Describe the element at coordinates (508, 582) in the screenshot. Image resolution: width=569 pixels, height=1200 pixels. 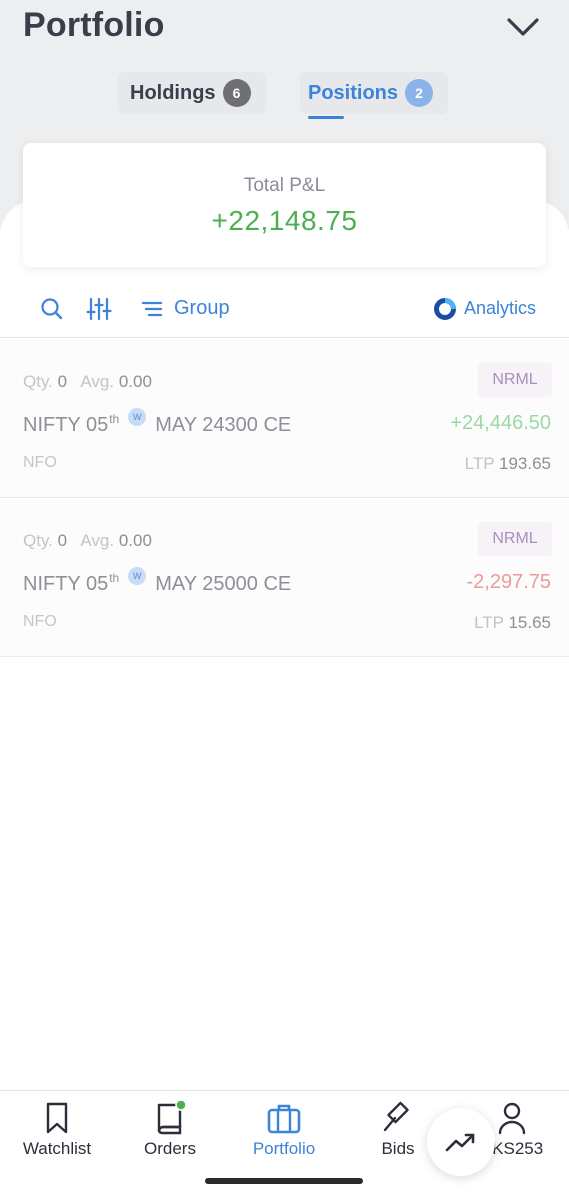
I see `position-pnl: -2,297.75` at that location.